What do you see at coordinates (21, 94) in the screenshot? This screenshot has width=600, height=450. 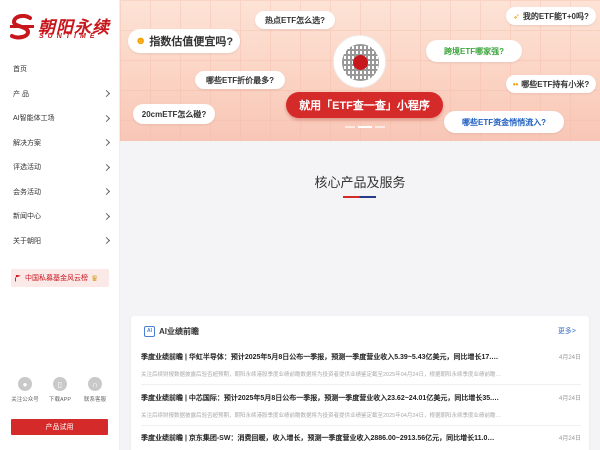 I see `nav-label: 产 品` at bounding box center [21, 94].